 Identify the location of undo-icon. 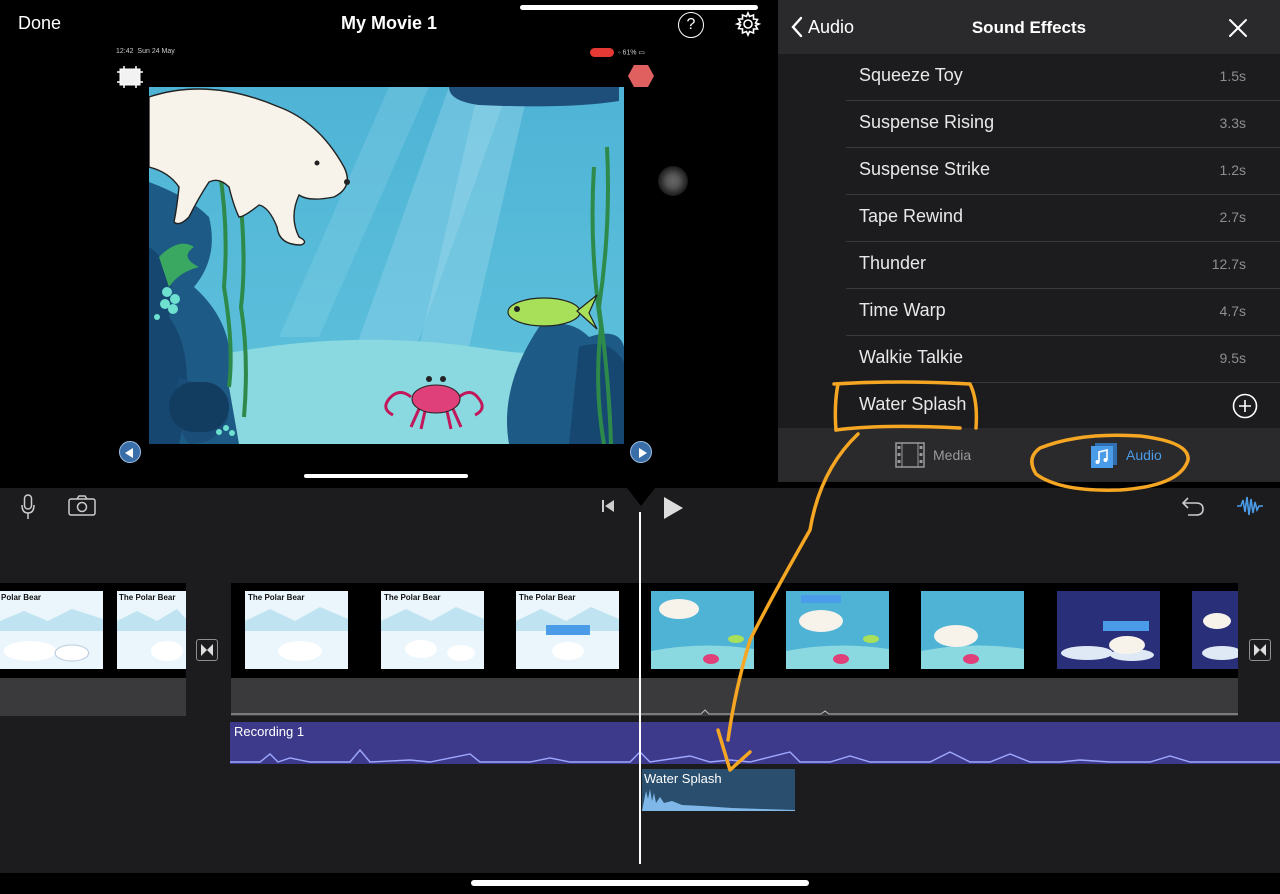
(1193, 506).